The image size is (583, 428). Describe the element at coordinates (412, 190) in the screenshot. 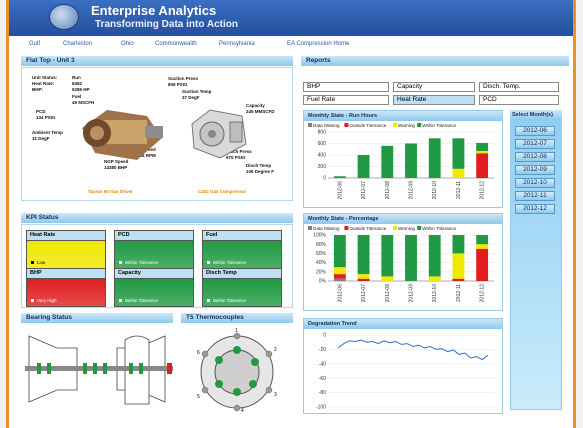

I see `x-tick-label: 2012-09` at that location.